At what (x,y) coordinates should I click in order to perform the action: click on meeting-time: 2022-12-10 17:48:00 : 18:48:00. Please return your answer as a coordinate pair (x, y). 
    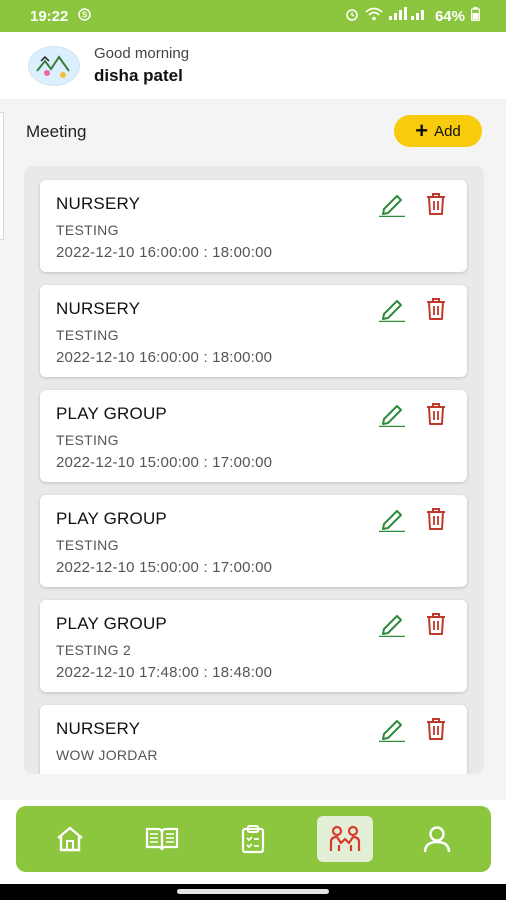
    Looking at the image, I should click on (164, 672).